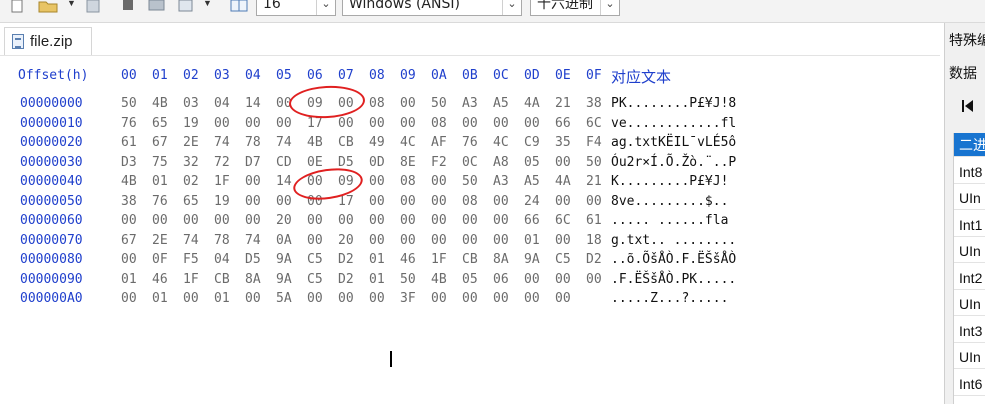 This screenshot has width=985, height=404. What do you see at coordinates (532, 181) in the screenshot?
I see `hex-byte: A5` at bounding box center [532, 181].